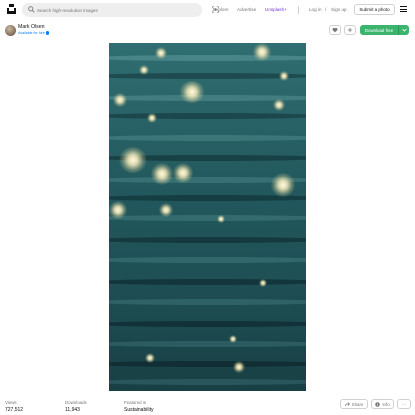  I want to click on heart-icon, so click(335, 30).